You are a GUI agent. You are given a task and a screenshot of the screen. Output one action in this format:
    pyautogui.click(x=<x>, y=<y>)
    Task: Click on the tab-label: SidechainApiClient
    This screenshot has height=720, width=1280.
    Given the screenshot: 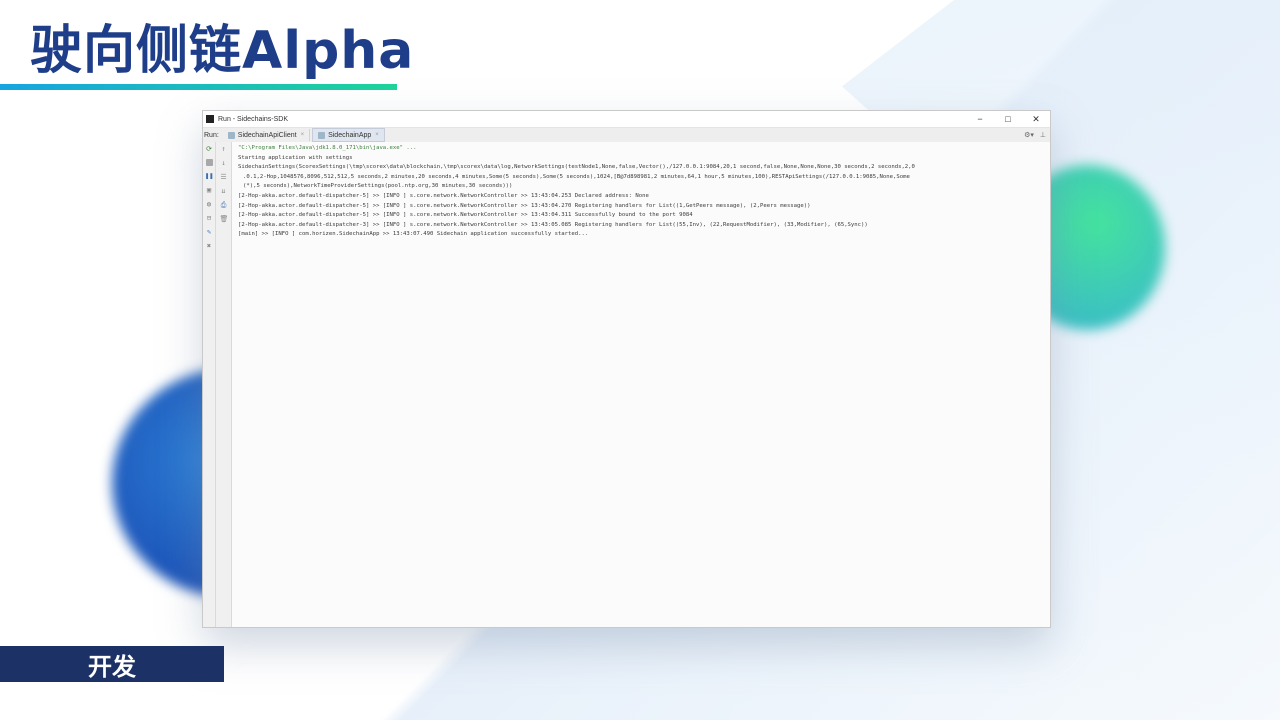 What is the action you would take?
    pyautogui.click(x=267, y=135)
    